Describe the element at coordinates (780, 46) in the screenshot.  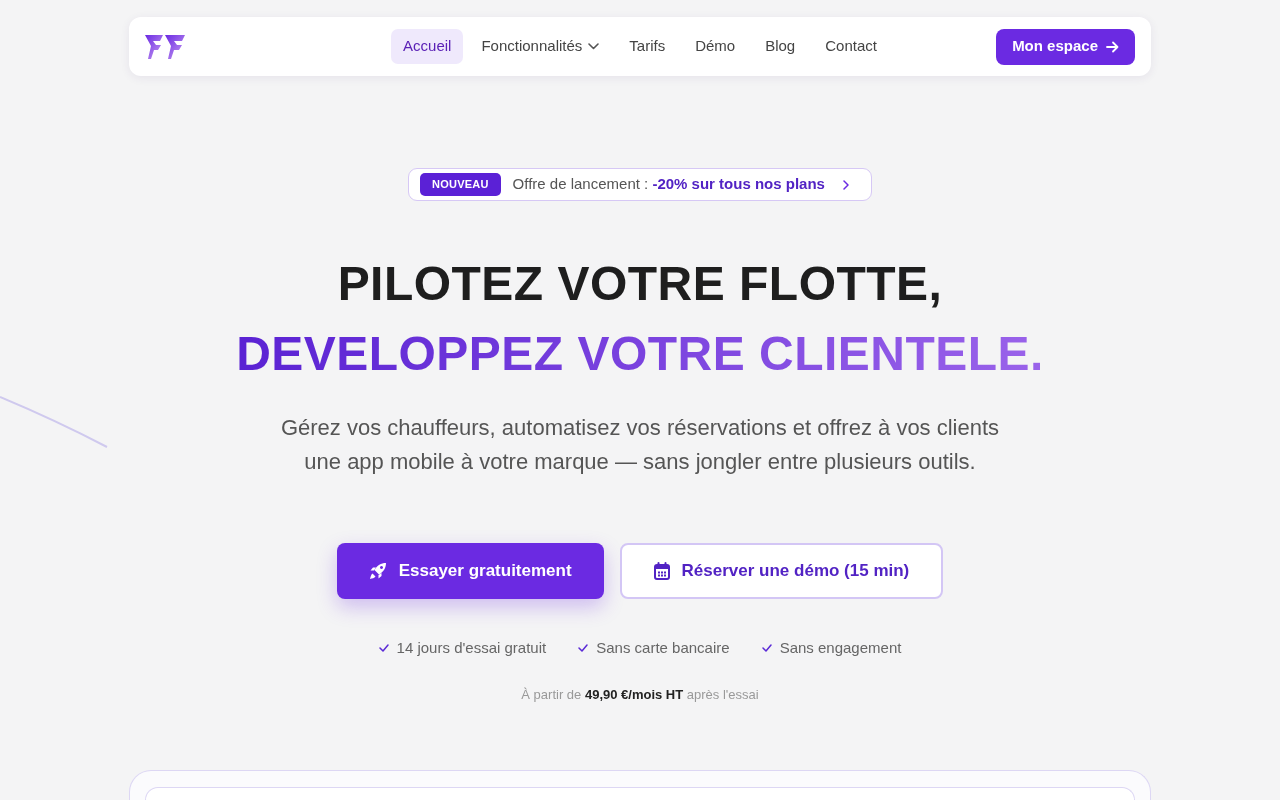
I see `nav-link: Blog` at that location.